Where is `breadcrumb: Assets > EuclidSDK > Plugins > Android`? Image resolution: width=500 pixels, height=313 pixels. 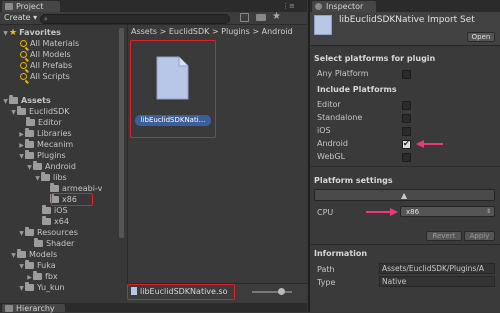
breadcrumb: Assets > EuclidSDK > Plugins > Android is located at coordinates (217, 31).